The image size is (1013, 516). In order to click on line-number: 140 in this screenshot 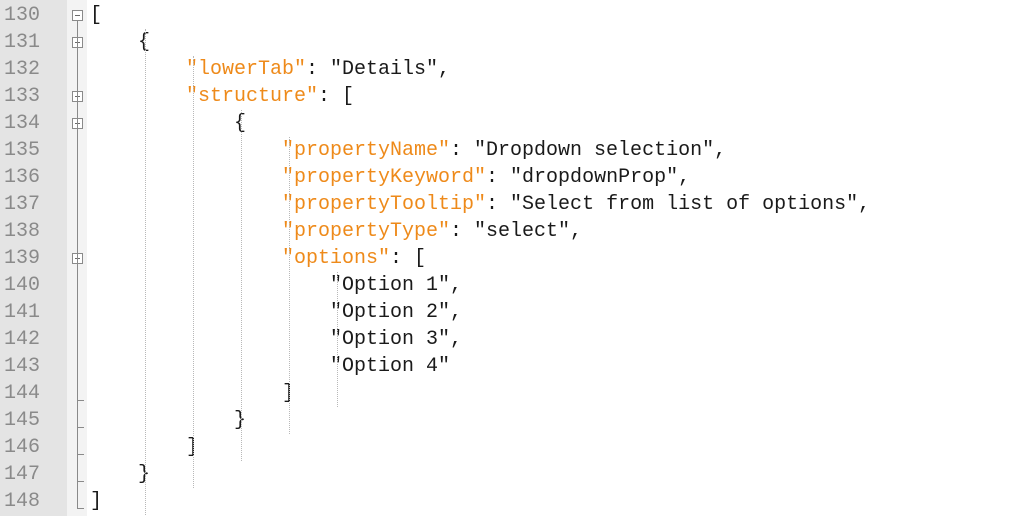, I will do `click(22, 285)`.